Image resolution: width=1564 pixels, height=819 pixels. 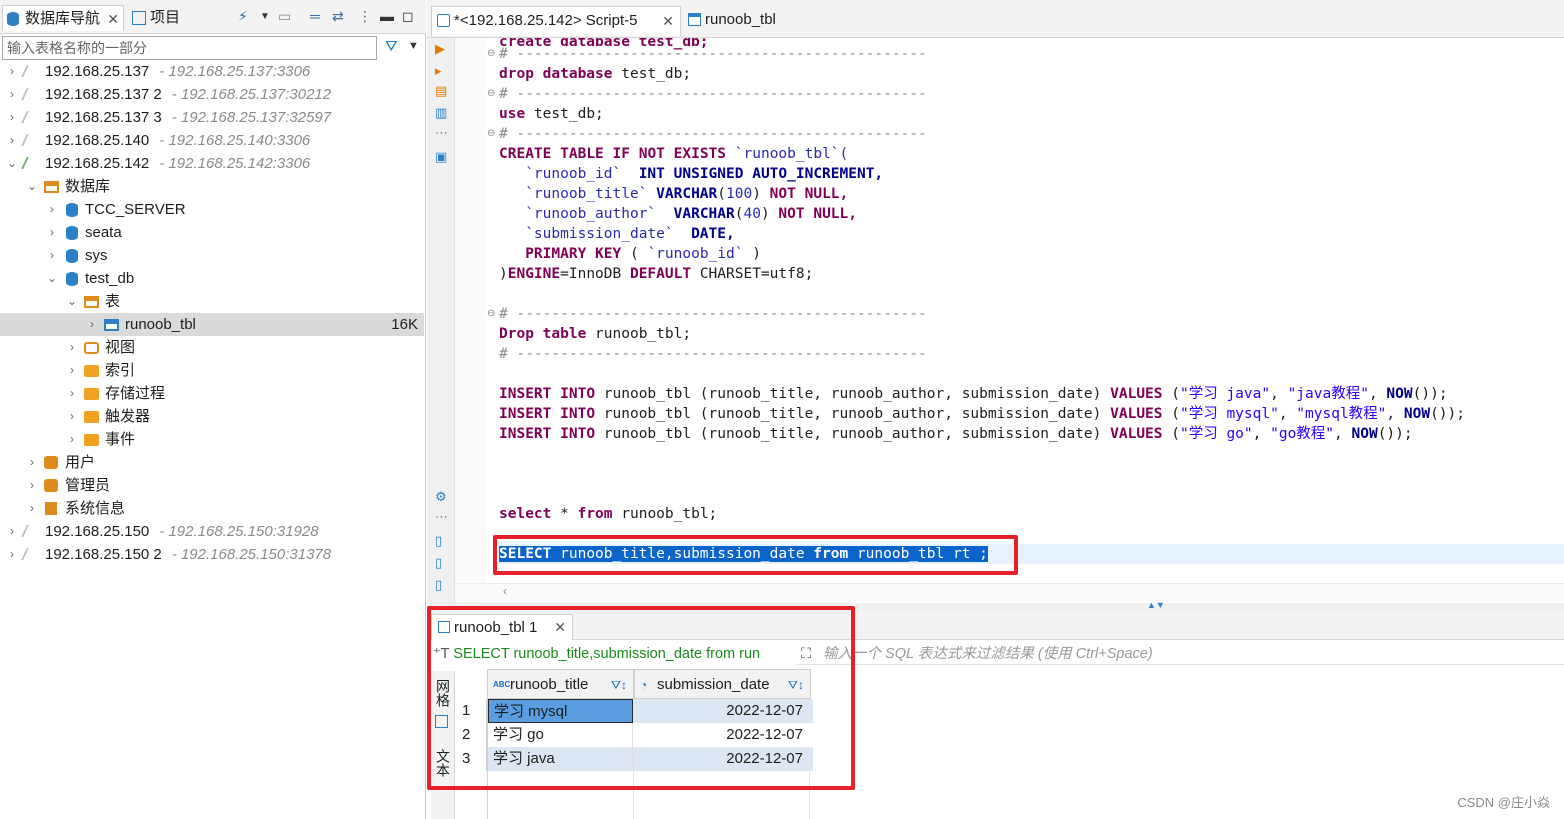 What do you see at coordinates (212, 278) in the screenshot?
I see `tree-db-test-db: ⌄ test_db` at bounding box center [212, 278].